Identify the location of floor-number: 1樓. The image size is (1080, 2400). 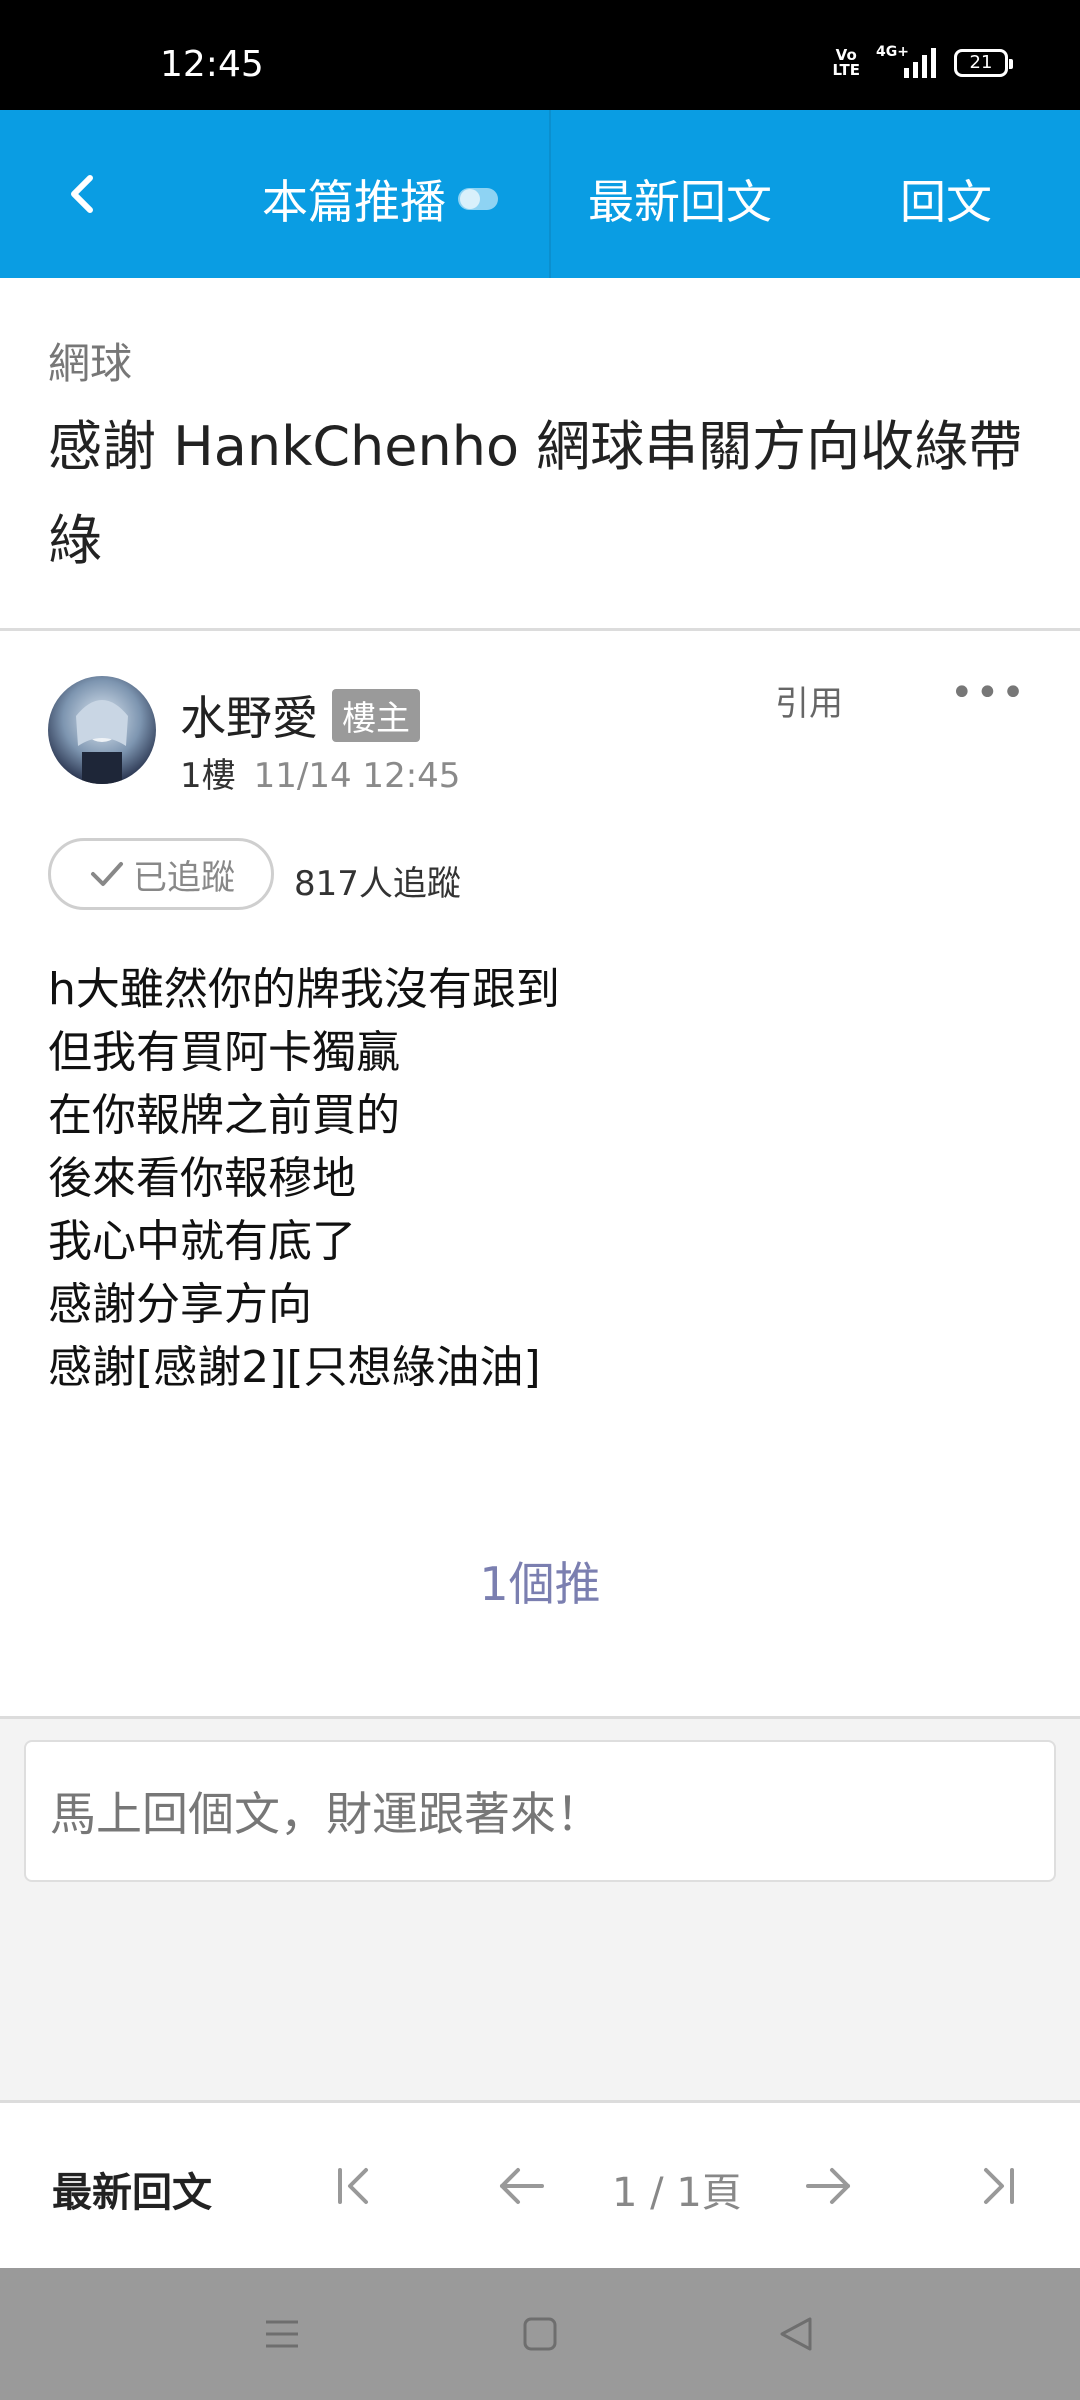
(208, 776).